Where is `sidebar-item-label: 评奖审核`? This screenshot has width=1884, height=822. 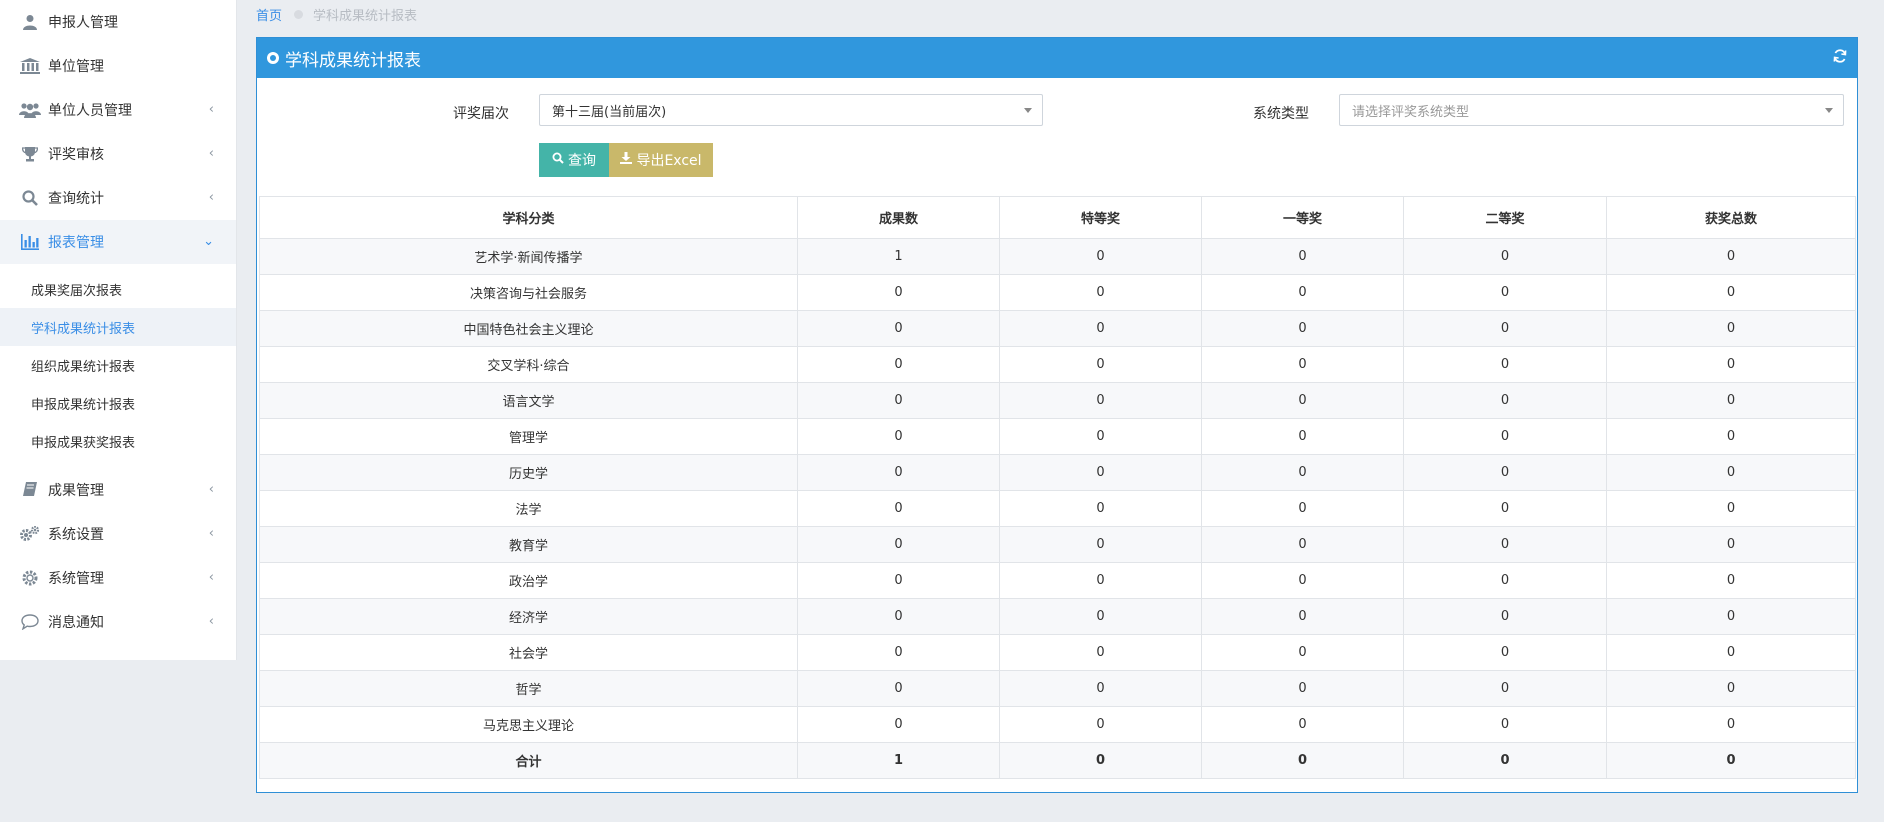
sidebar-item-label: 评奖审核 is located at coordinates (76, 155).